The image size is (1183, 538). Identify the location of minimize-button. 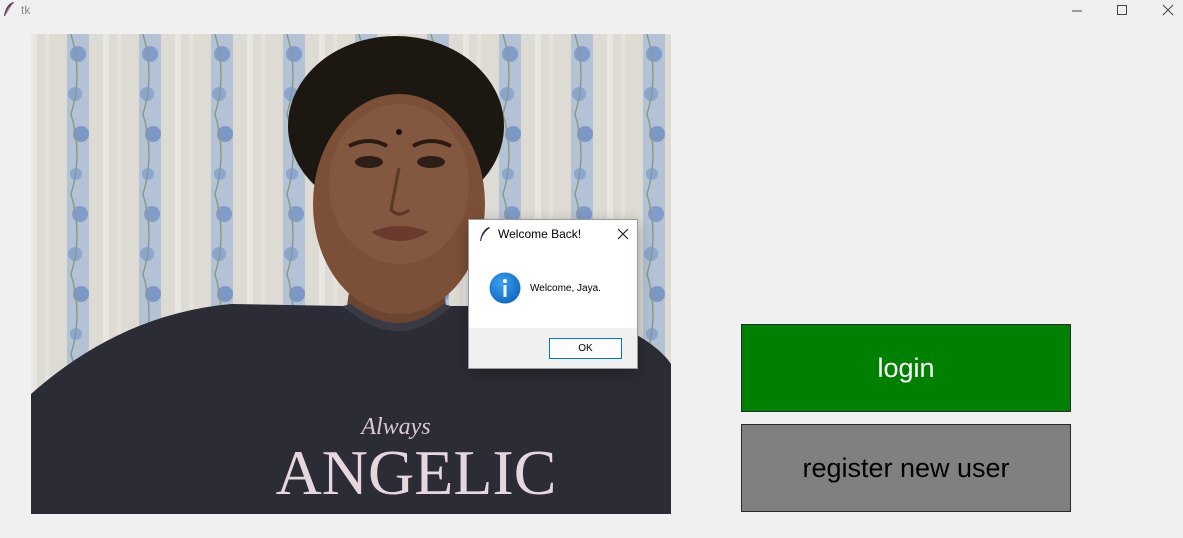
(1077, 10).